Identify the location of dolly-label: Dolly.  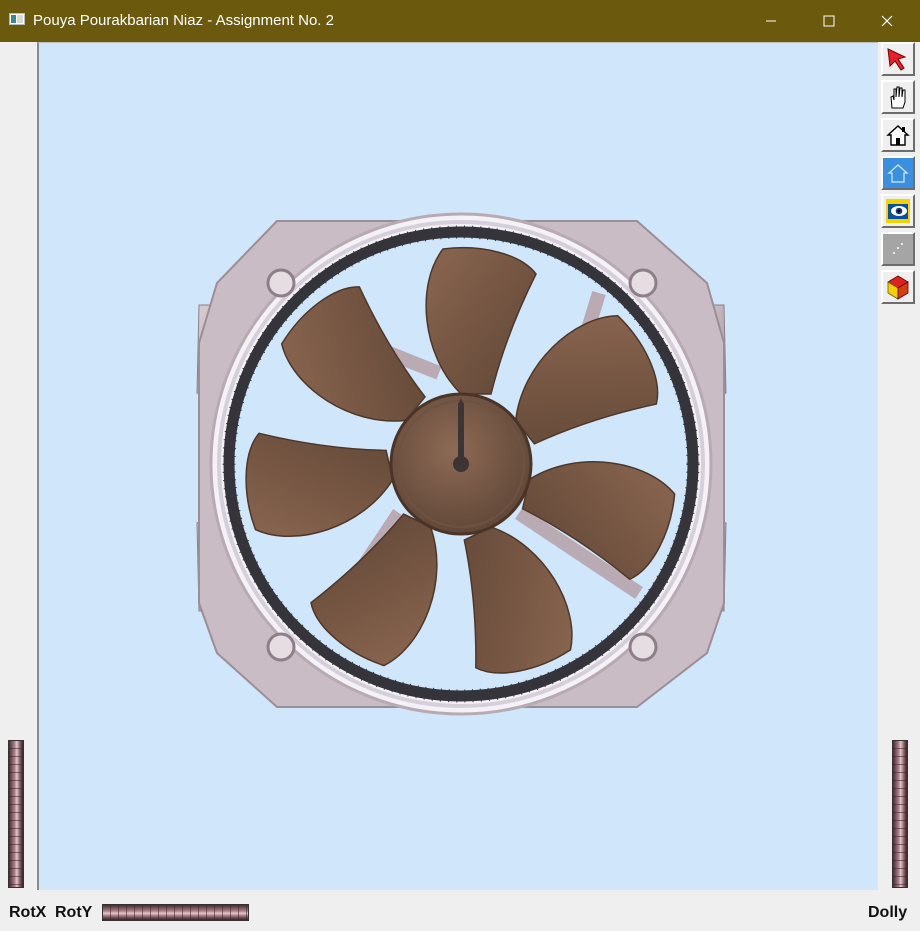
(888, 912).